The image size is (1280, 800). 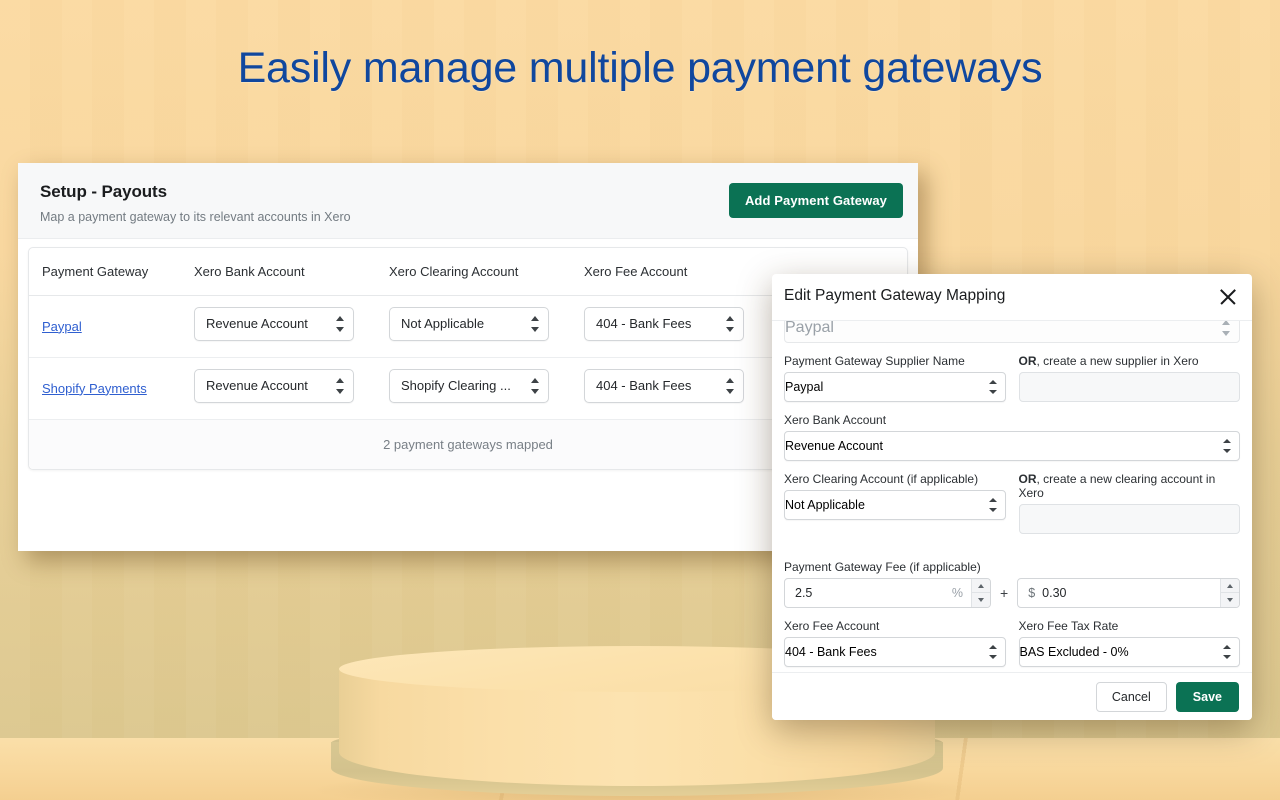 What do you see at coordinates (1228, 297) in the screenshot?
I see `close-icon` at bounding box center [1228, 297].